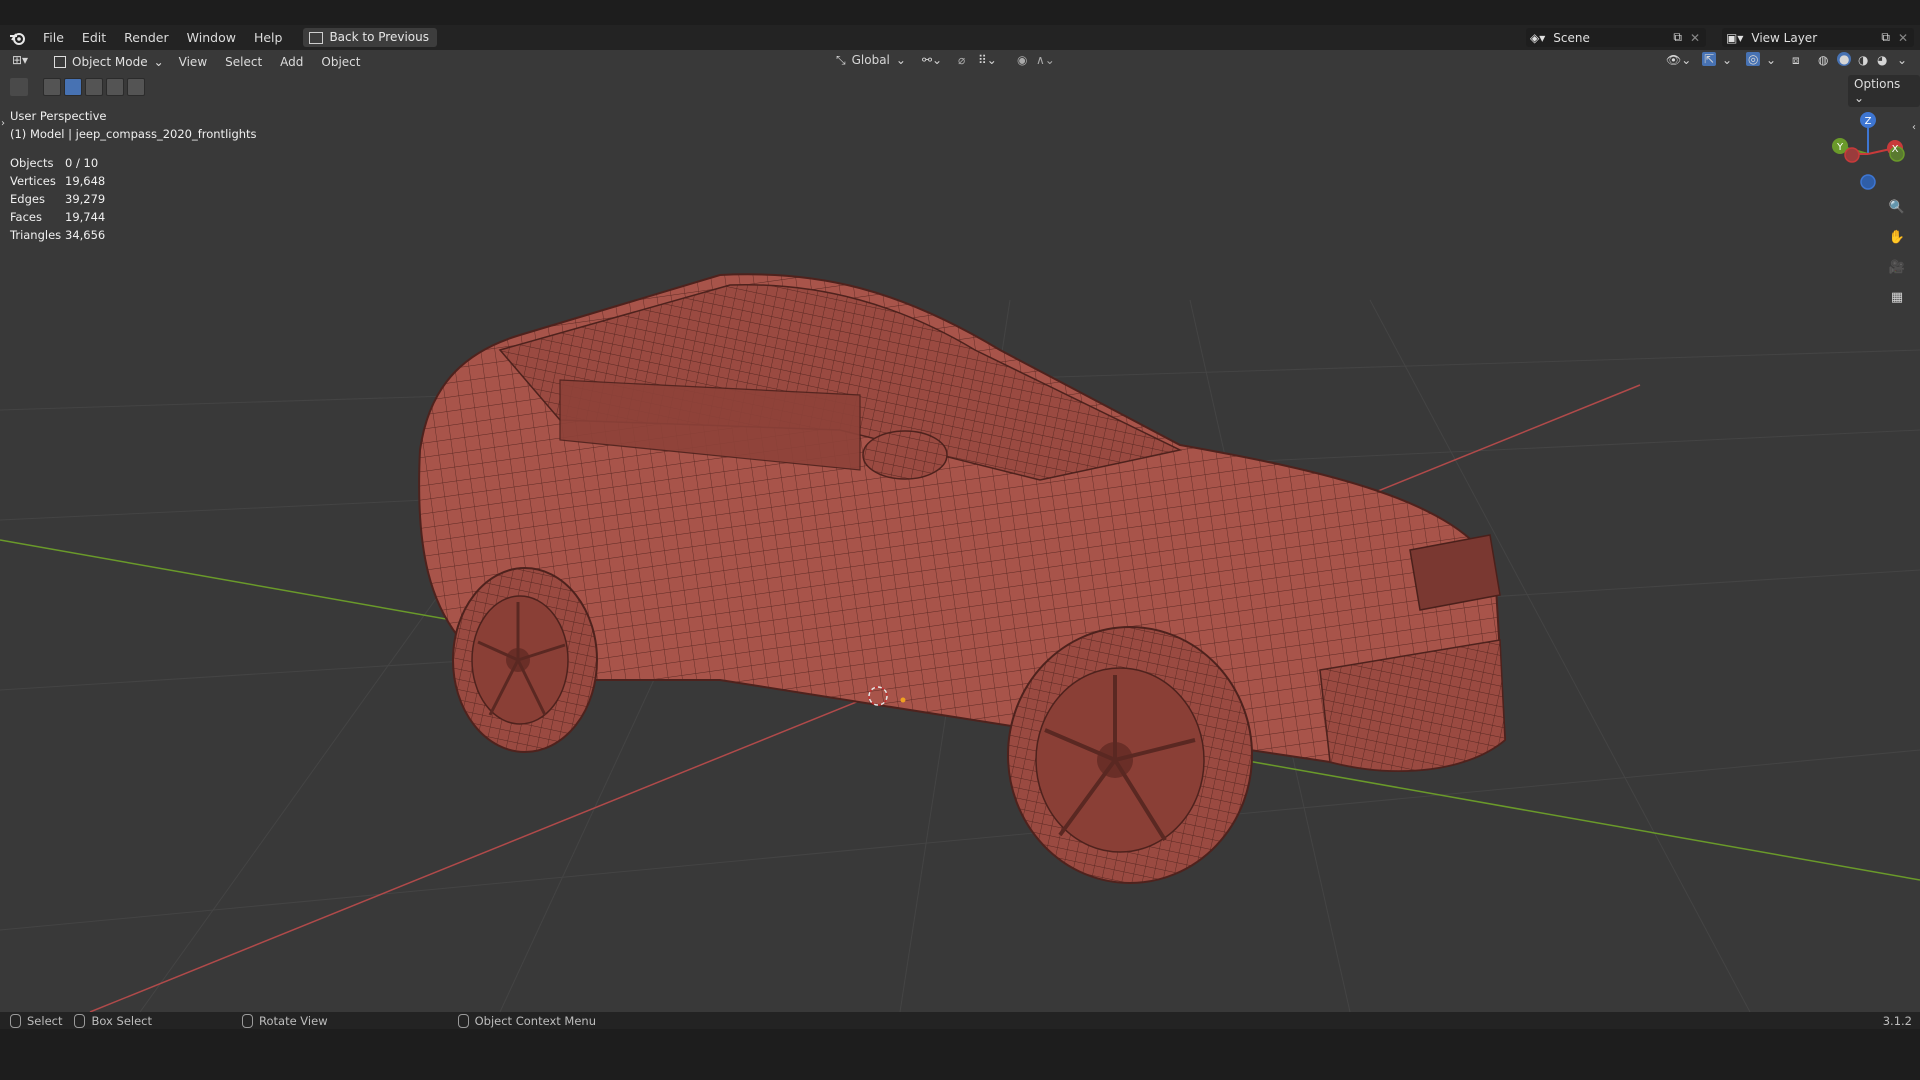  Describe the element at coordinates (85, 235) in the screenshot. I see `stat-value: 34,656` at that location.